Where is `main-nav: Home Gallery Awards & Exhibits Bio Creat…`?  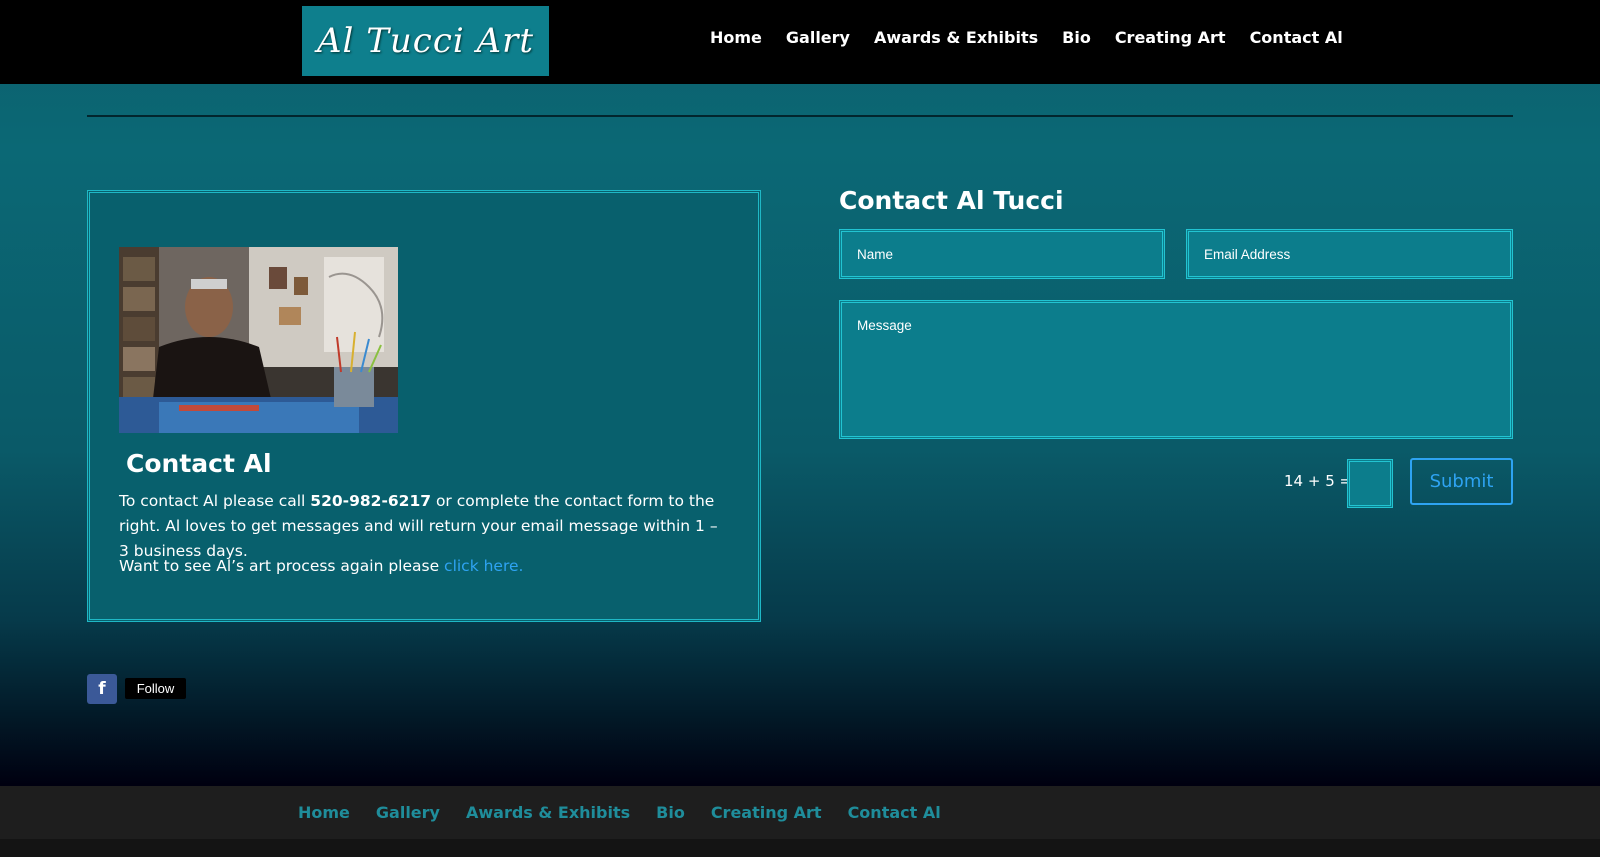
main-nav: Home Gallery Awards & Exhibits Bio Creat… is located at coordinates (1038, 37).